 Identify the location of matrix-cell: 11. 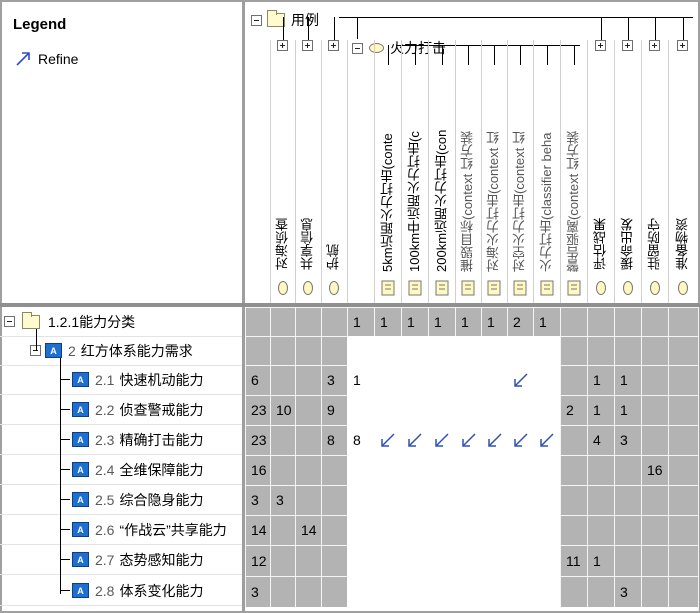
(573, 560).